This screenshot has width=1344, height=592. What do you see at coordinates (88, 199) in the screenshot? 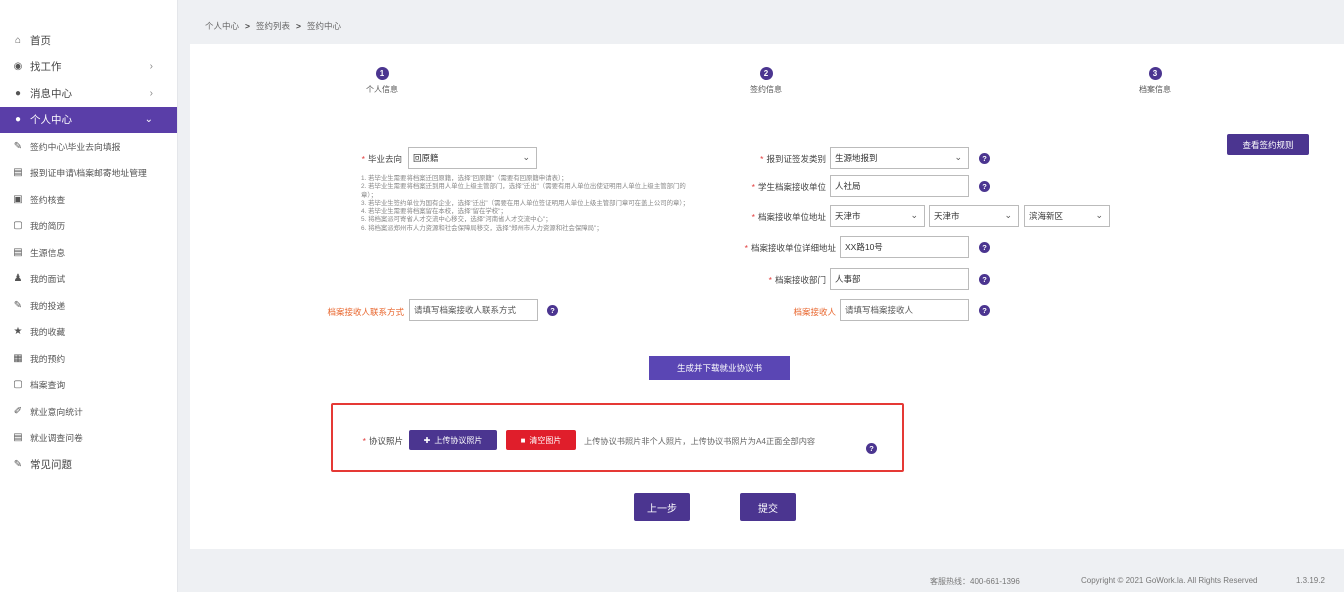
I see `sidebar-item: ▣ 签约核查` at bounding box center [88, 199].